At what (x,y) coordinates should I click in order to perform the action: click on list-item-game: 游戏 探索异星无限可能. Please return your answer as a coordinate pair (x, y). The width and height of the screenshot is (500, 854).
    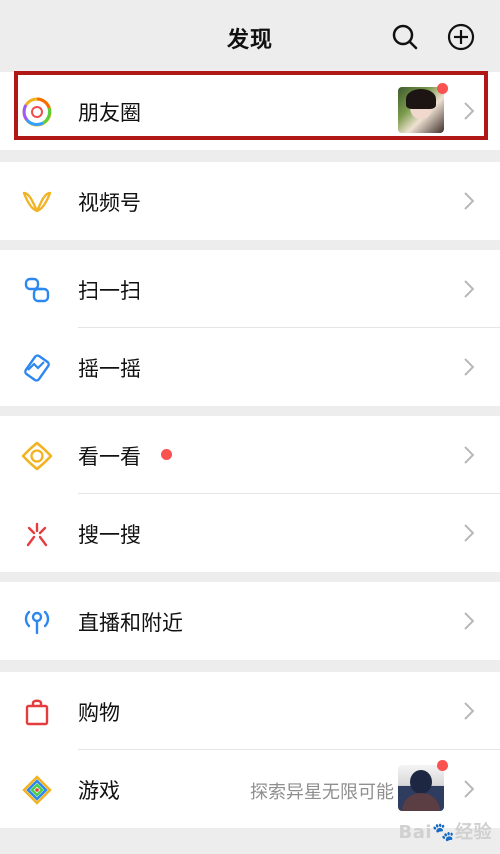
    Looking at the image, I should click on (250, 789).